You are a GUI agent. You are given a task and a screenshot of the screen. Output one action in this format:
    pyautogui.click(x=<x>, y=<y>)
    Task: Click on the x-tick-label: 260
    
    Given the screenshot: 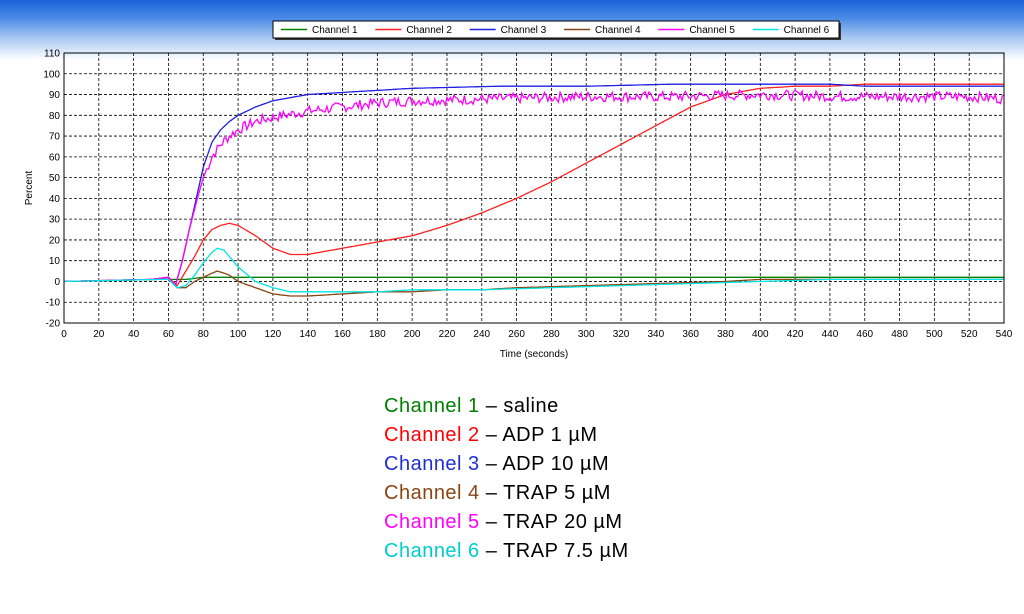 What is the action you would take?
    pyautogui.click(x=516, y=334)
    